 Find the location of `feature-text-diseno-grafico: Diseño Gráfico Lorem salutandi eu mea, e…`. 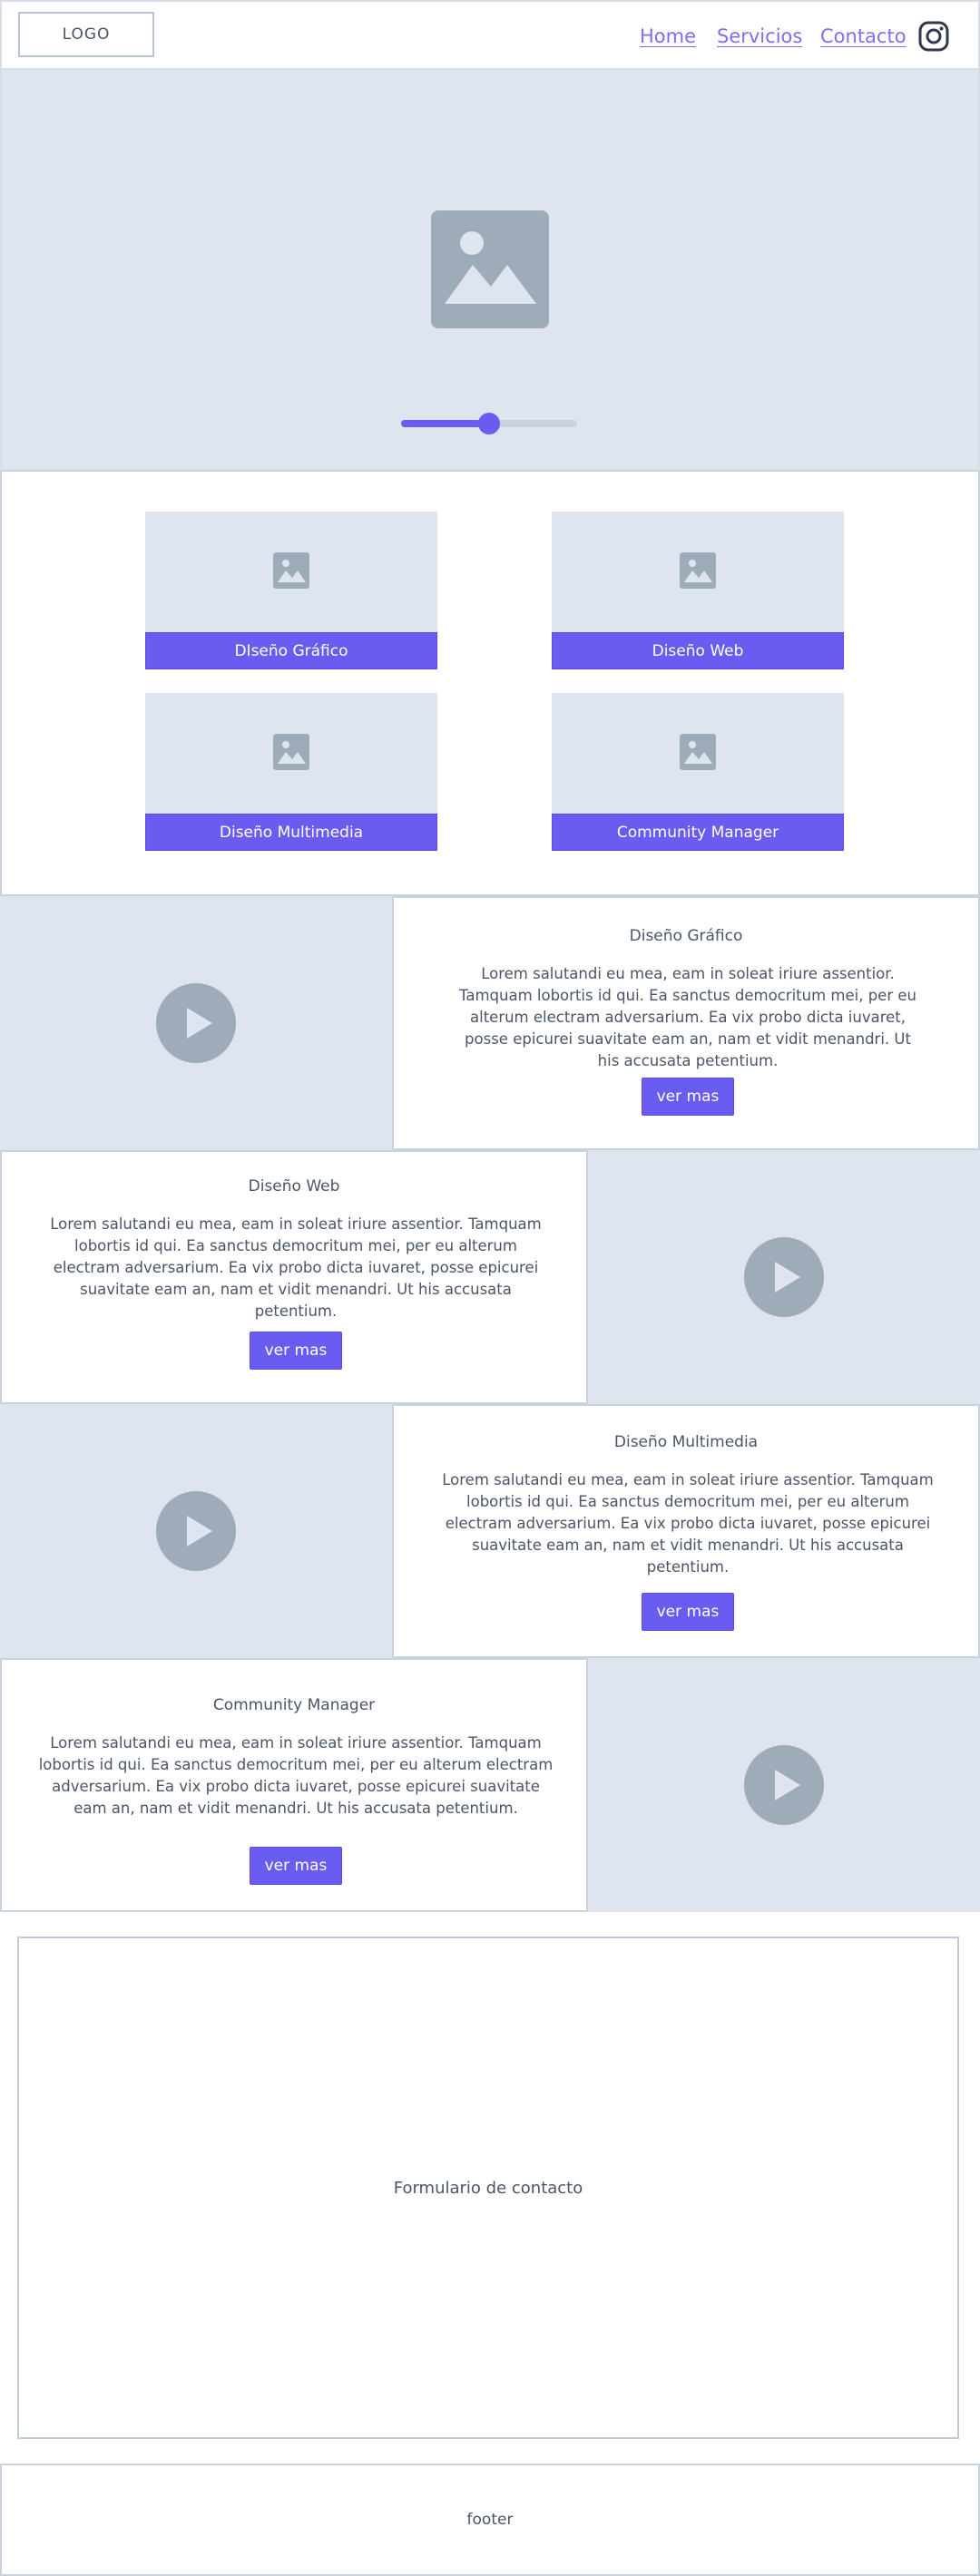

feature-text-diseno-grafico: Diseño Gráfico Lorem salutandi eu mea, e… is located at coordinates (686, 1023).